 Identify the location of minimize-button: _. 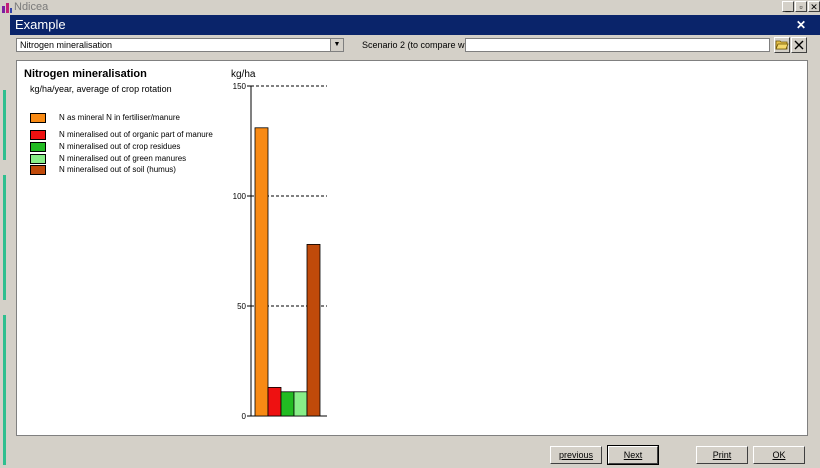
(788, 6).